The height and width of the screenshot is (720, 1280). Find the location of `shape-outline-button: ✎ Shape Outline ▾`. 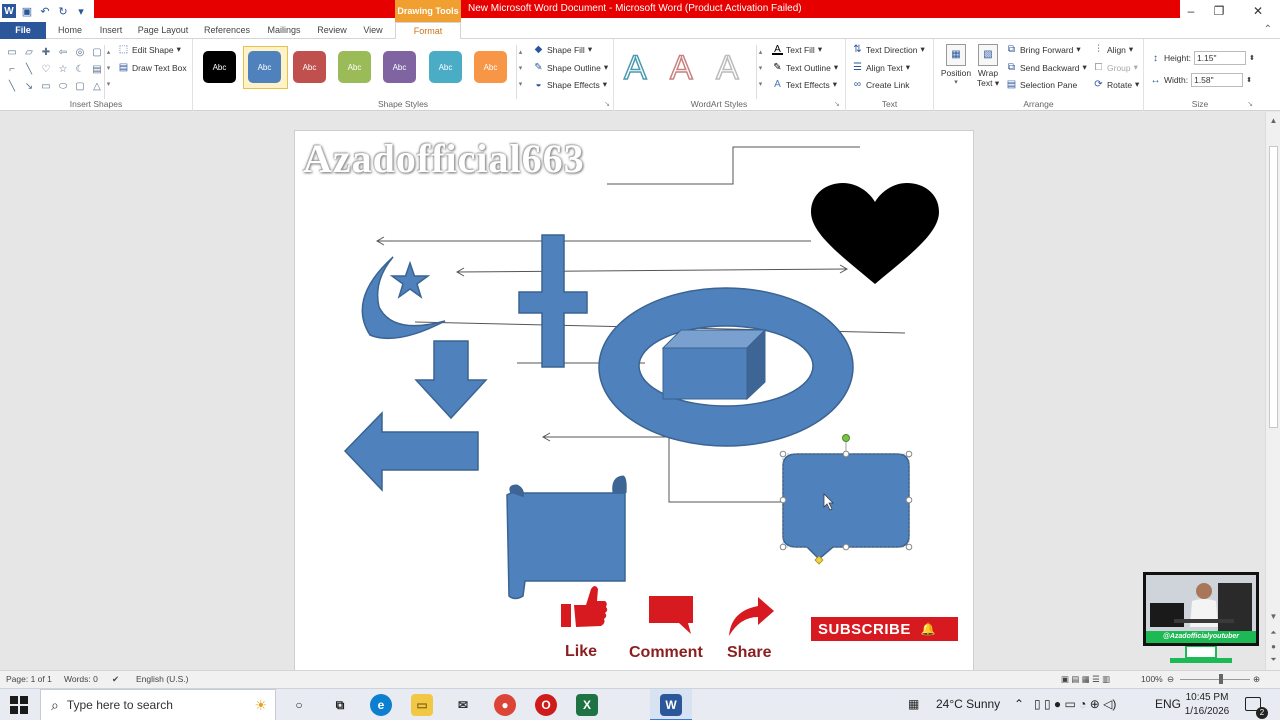

shape-outline-button: ✎ Shape Outline ▾ is located at coordinates (570, 67).